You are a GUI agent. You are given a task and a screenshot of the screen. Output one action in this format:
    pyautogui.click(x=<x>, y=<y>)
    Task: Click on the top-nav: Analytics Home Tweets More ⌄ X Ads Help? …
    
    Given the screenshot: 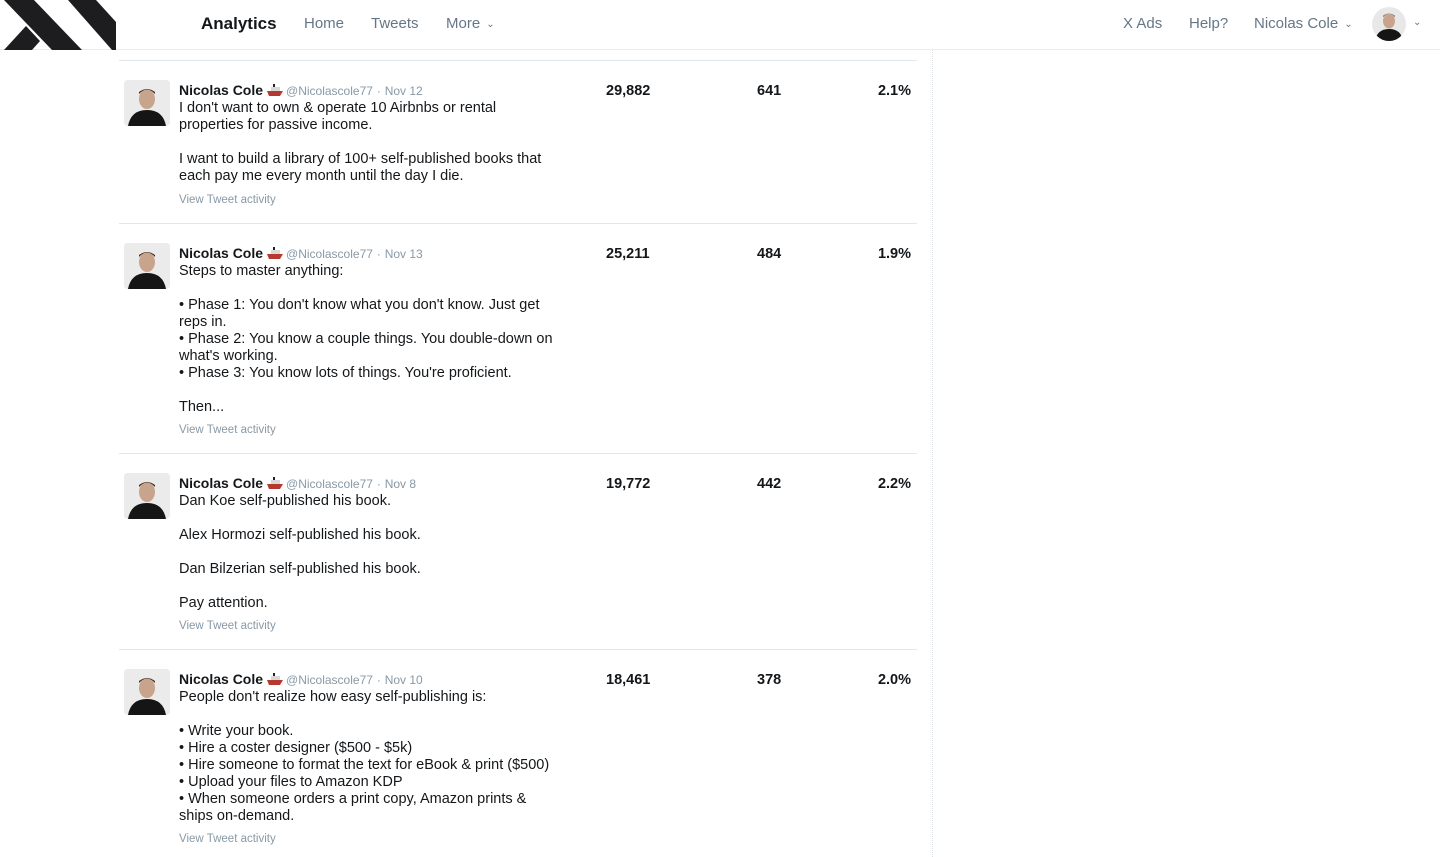 What is the action you would take?
    pyautogui.click(x=720, y=25)
    